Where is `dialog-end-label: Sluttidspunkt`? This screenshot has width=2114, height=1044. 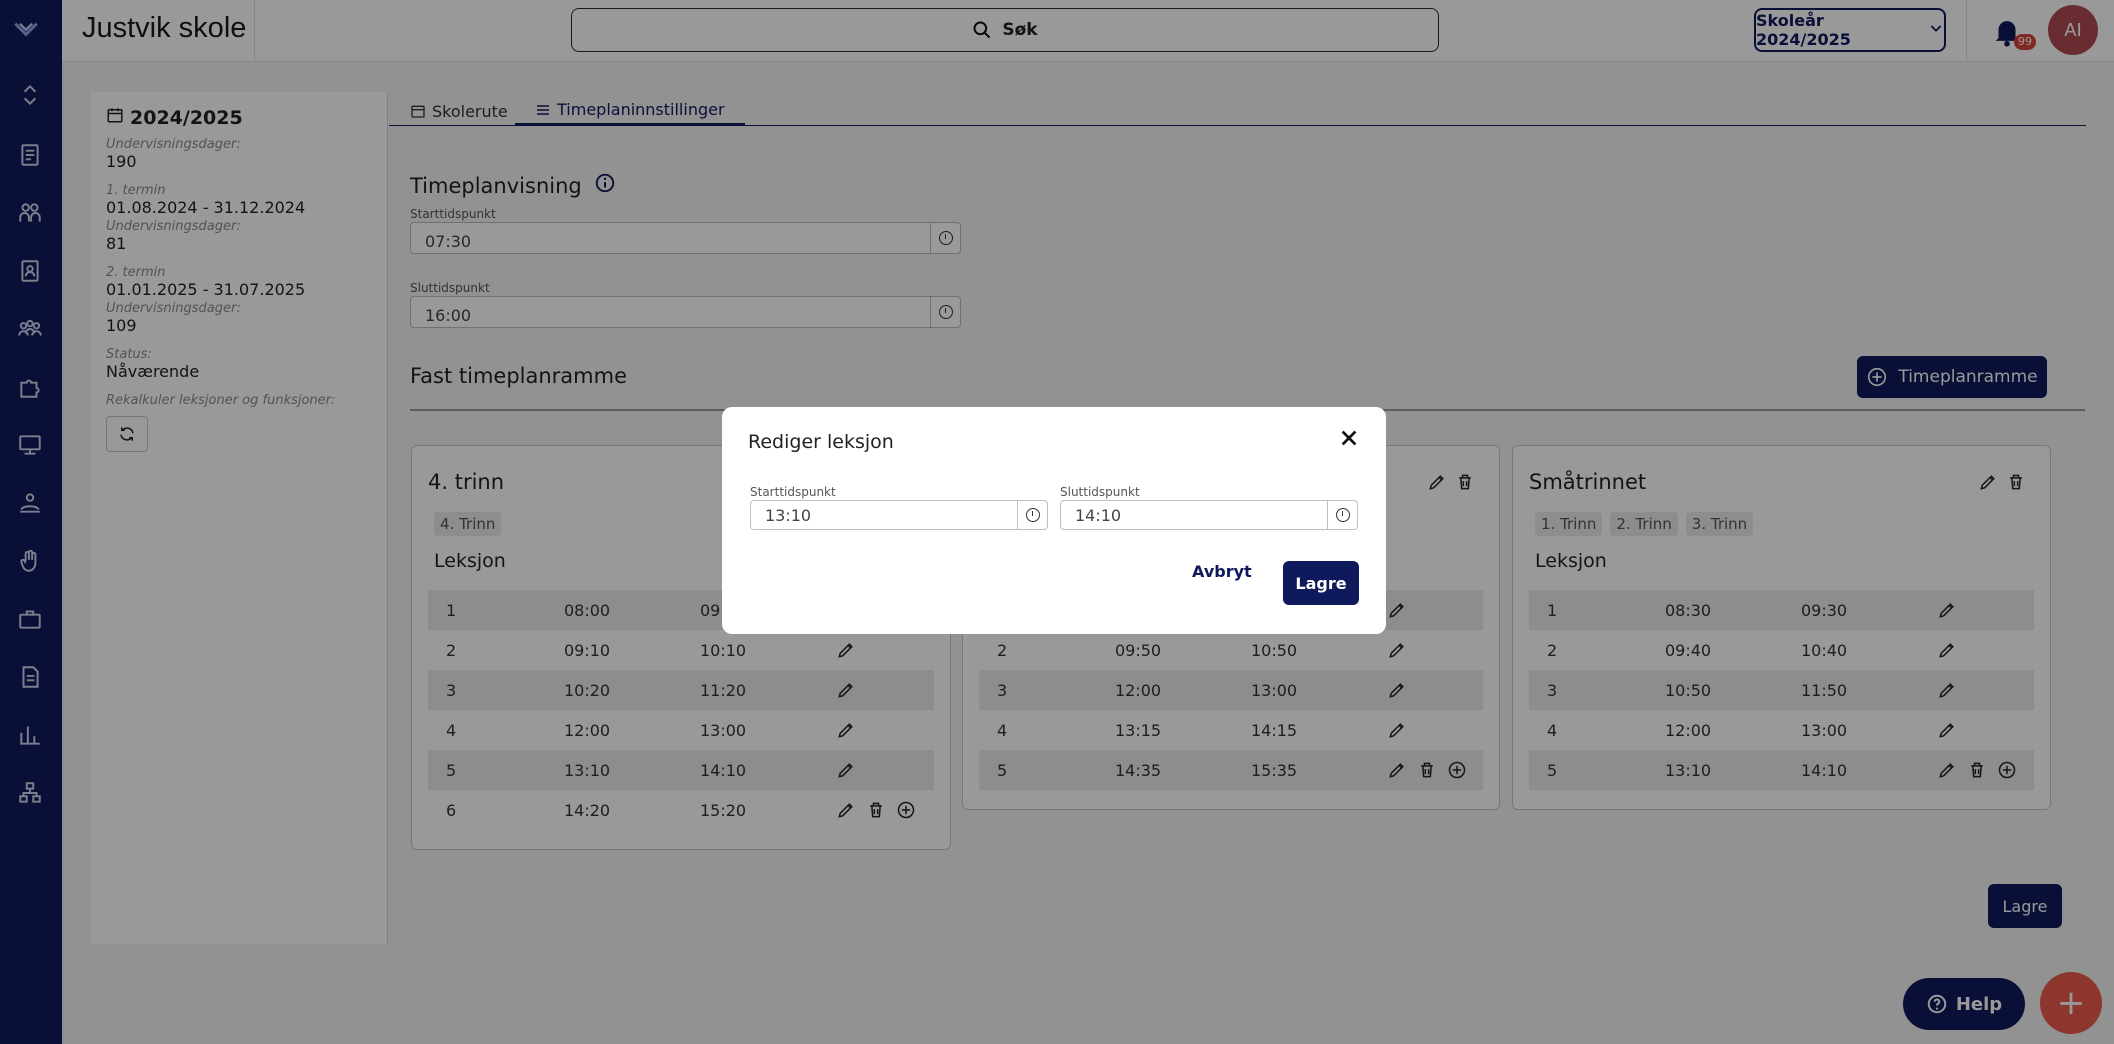 dialog-end-label: Sluttidspunkt is located at coordinates (1100, 492).